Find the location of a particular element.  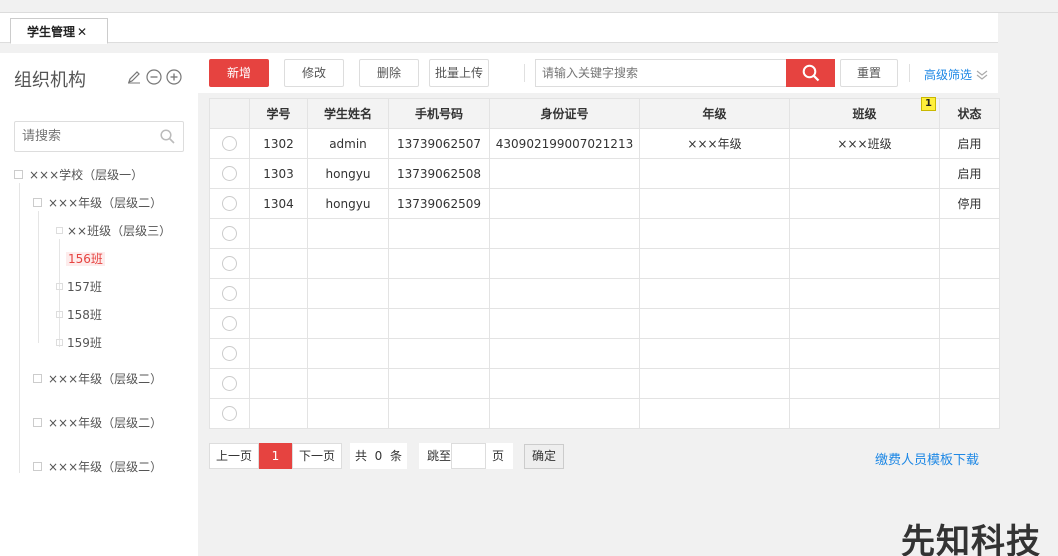

table-cell: 13739062509 is located at coordinates (439, 203).